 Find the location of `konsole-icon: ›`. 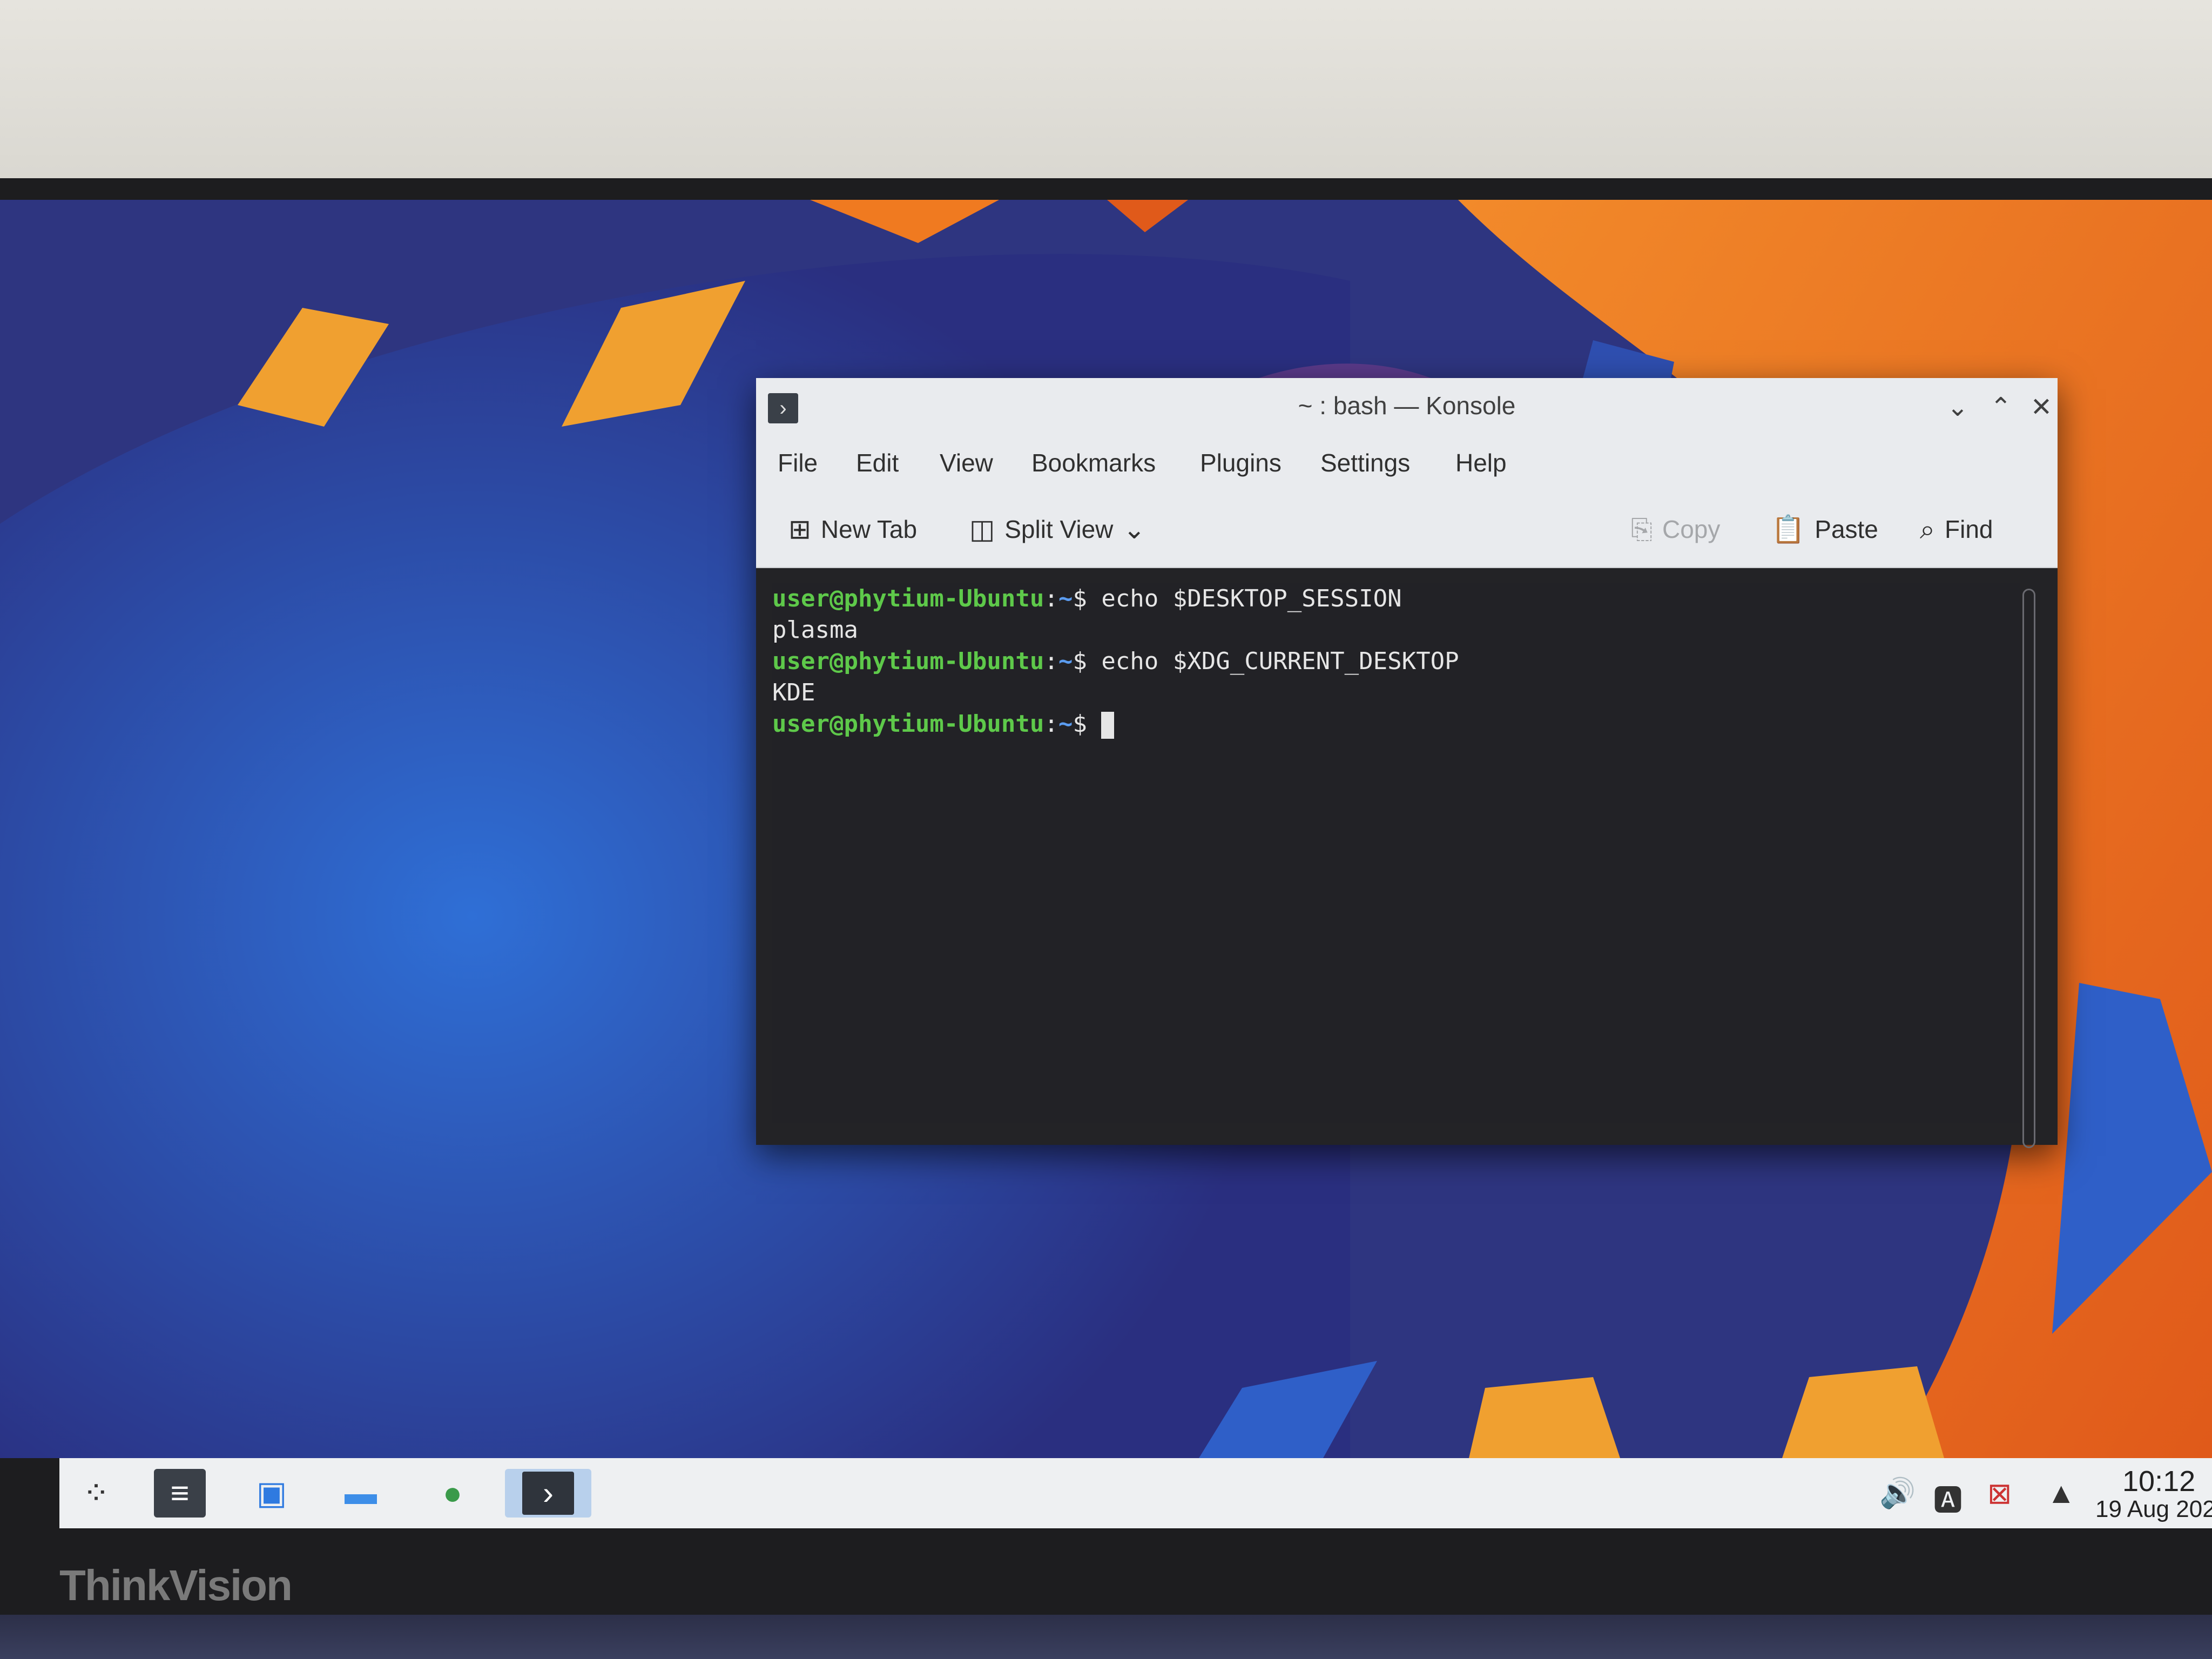

konsole-icon: › is located at coordinates (548, 1493).